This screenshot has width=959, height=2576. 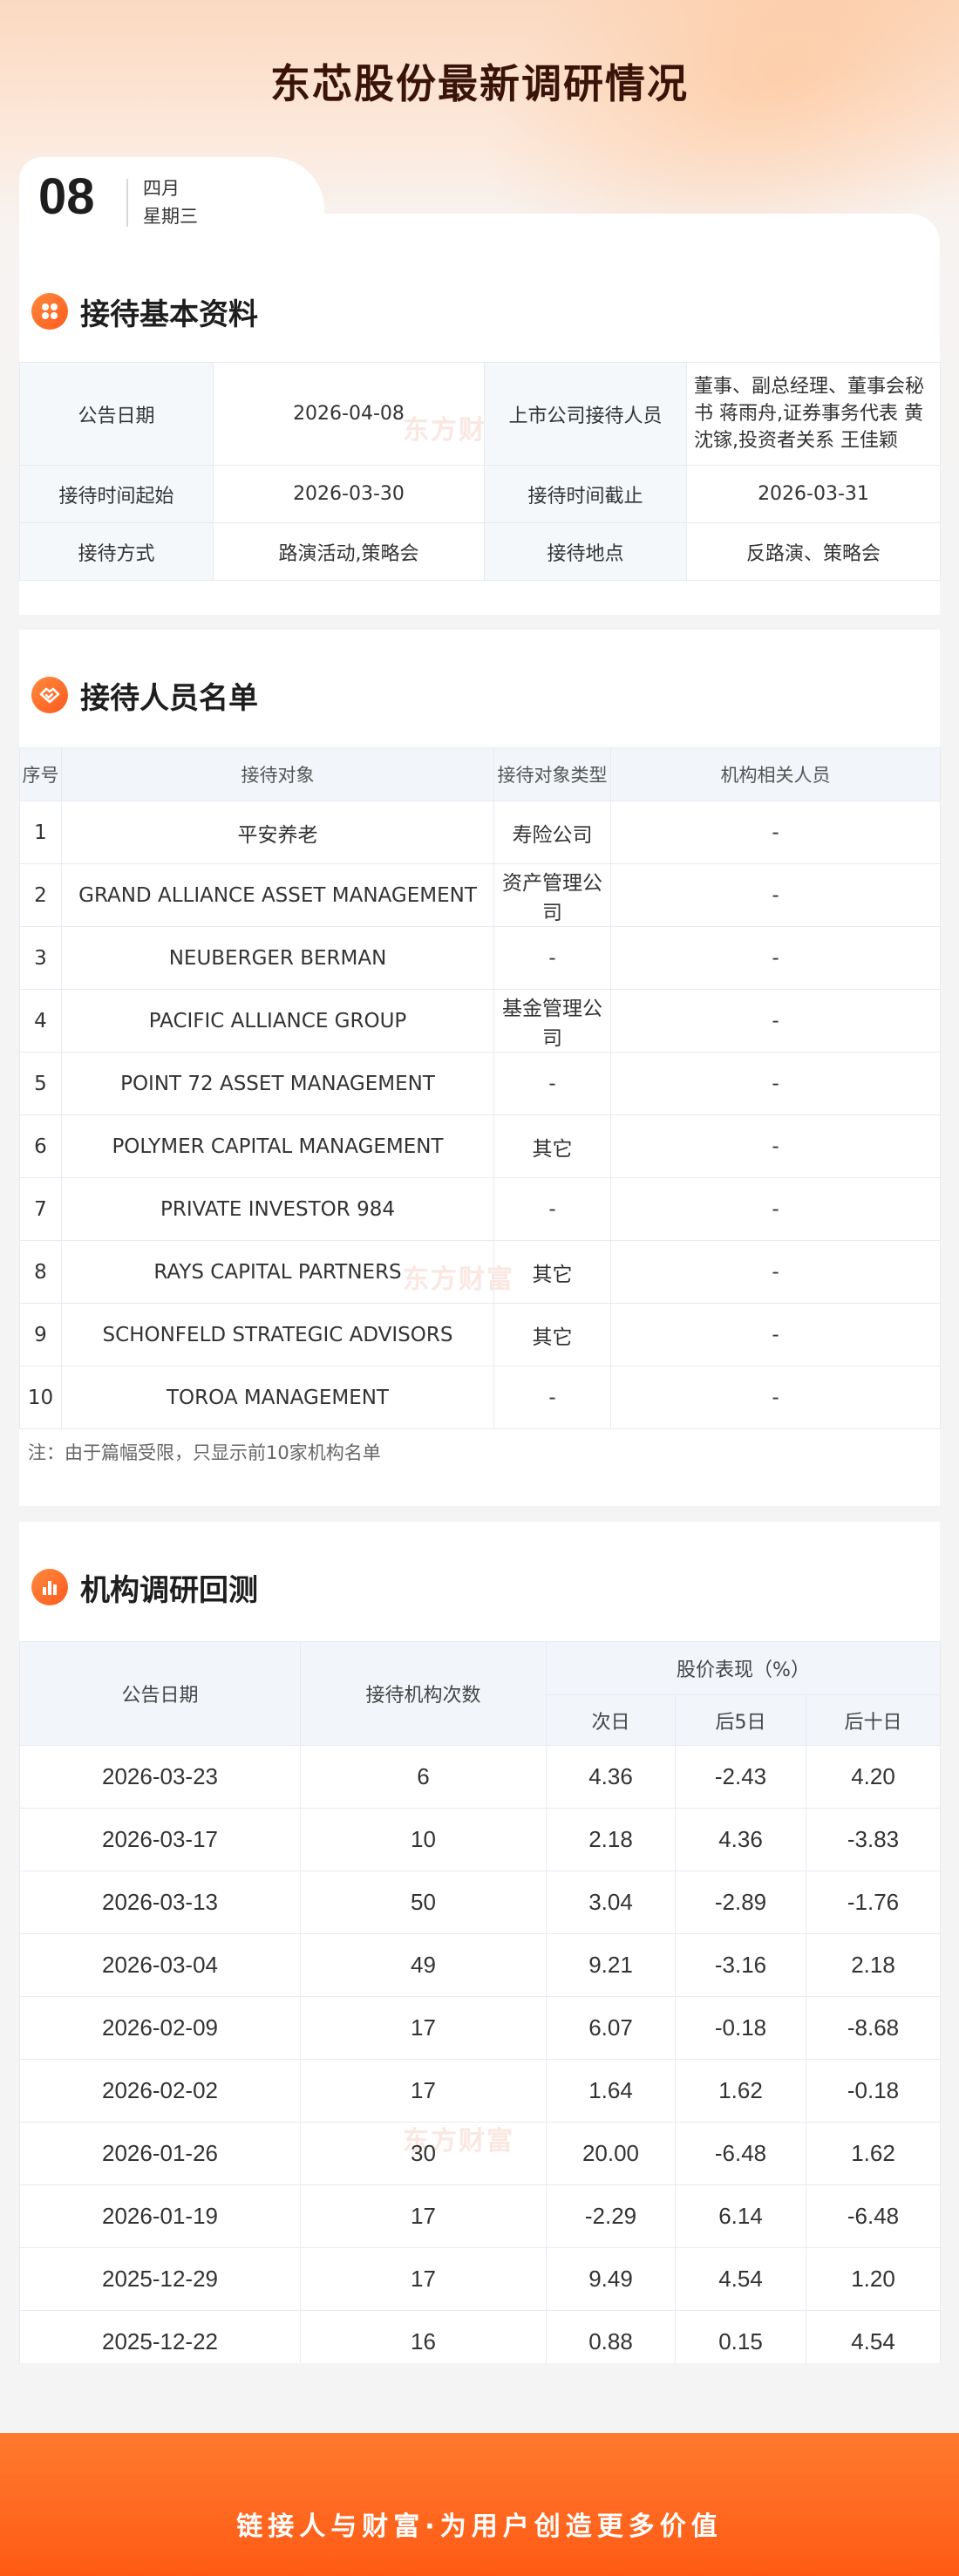 What do you see at coordinates (479, 84) in the screenshot?
I see `page-title: 东芯股份最新调研情况` at bounding box center [479, 84].